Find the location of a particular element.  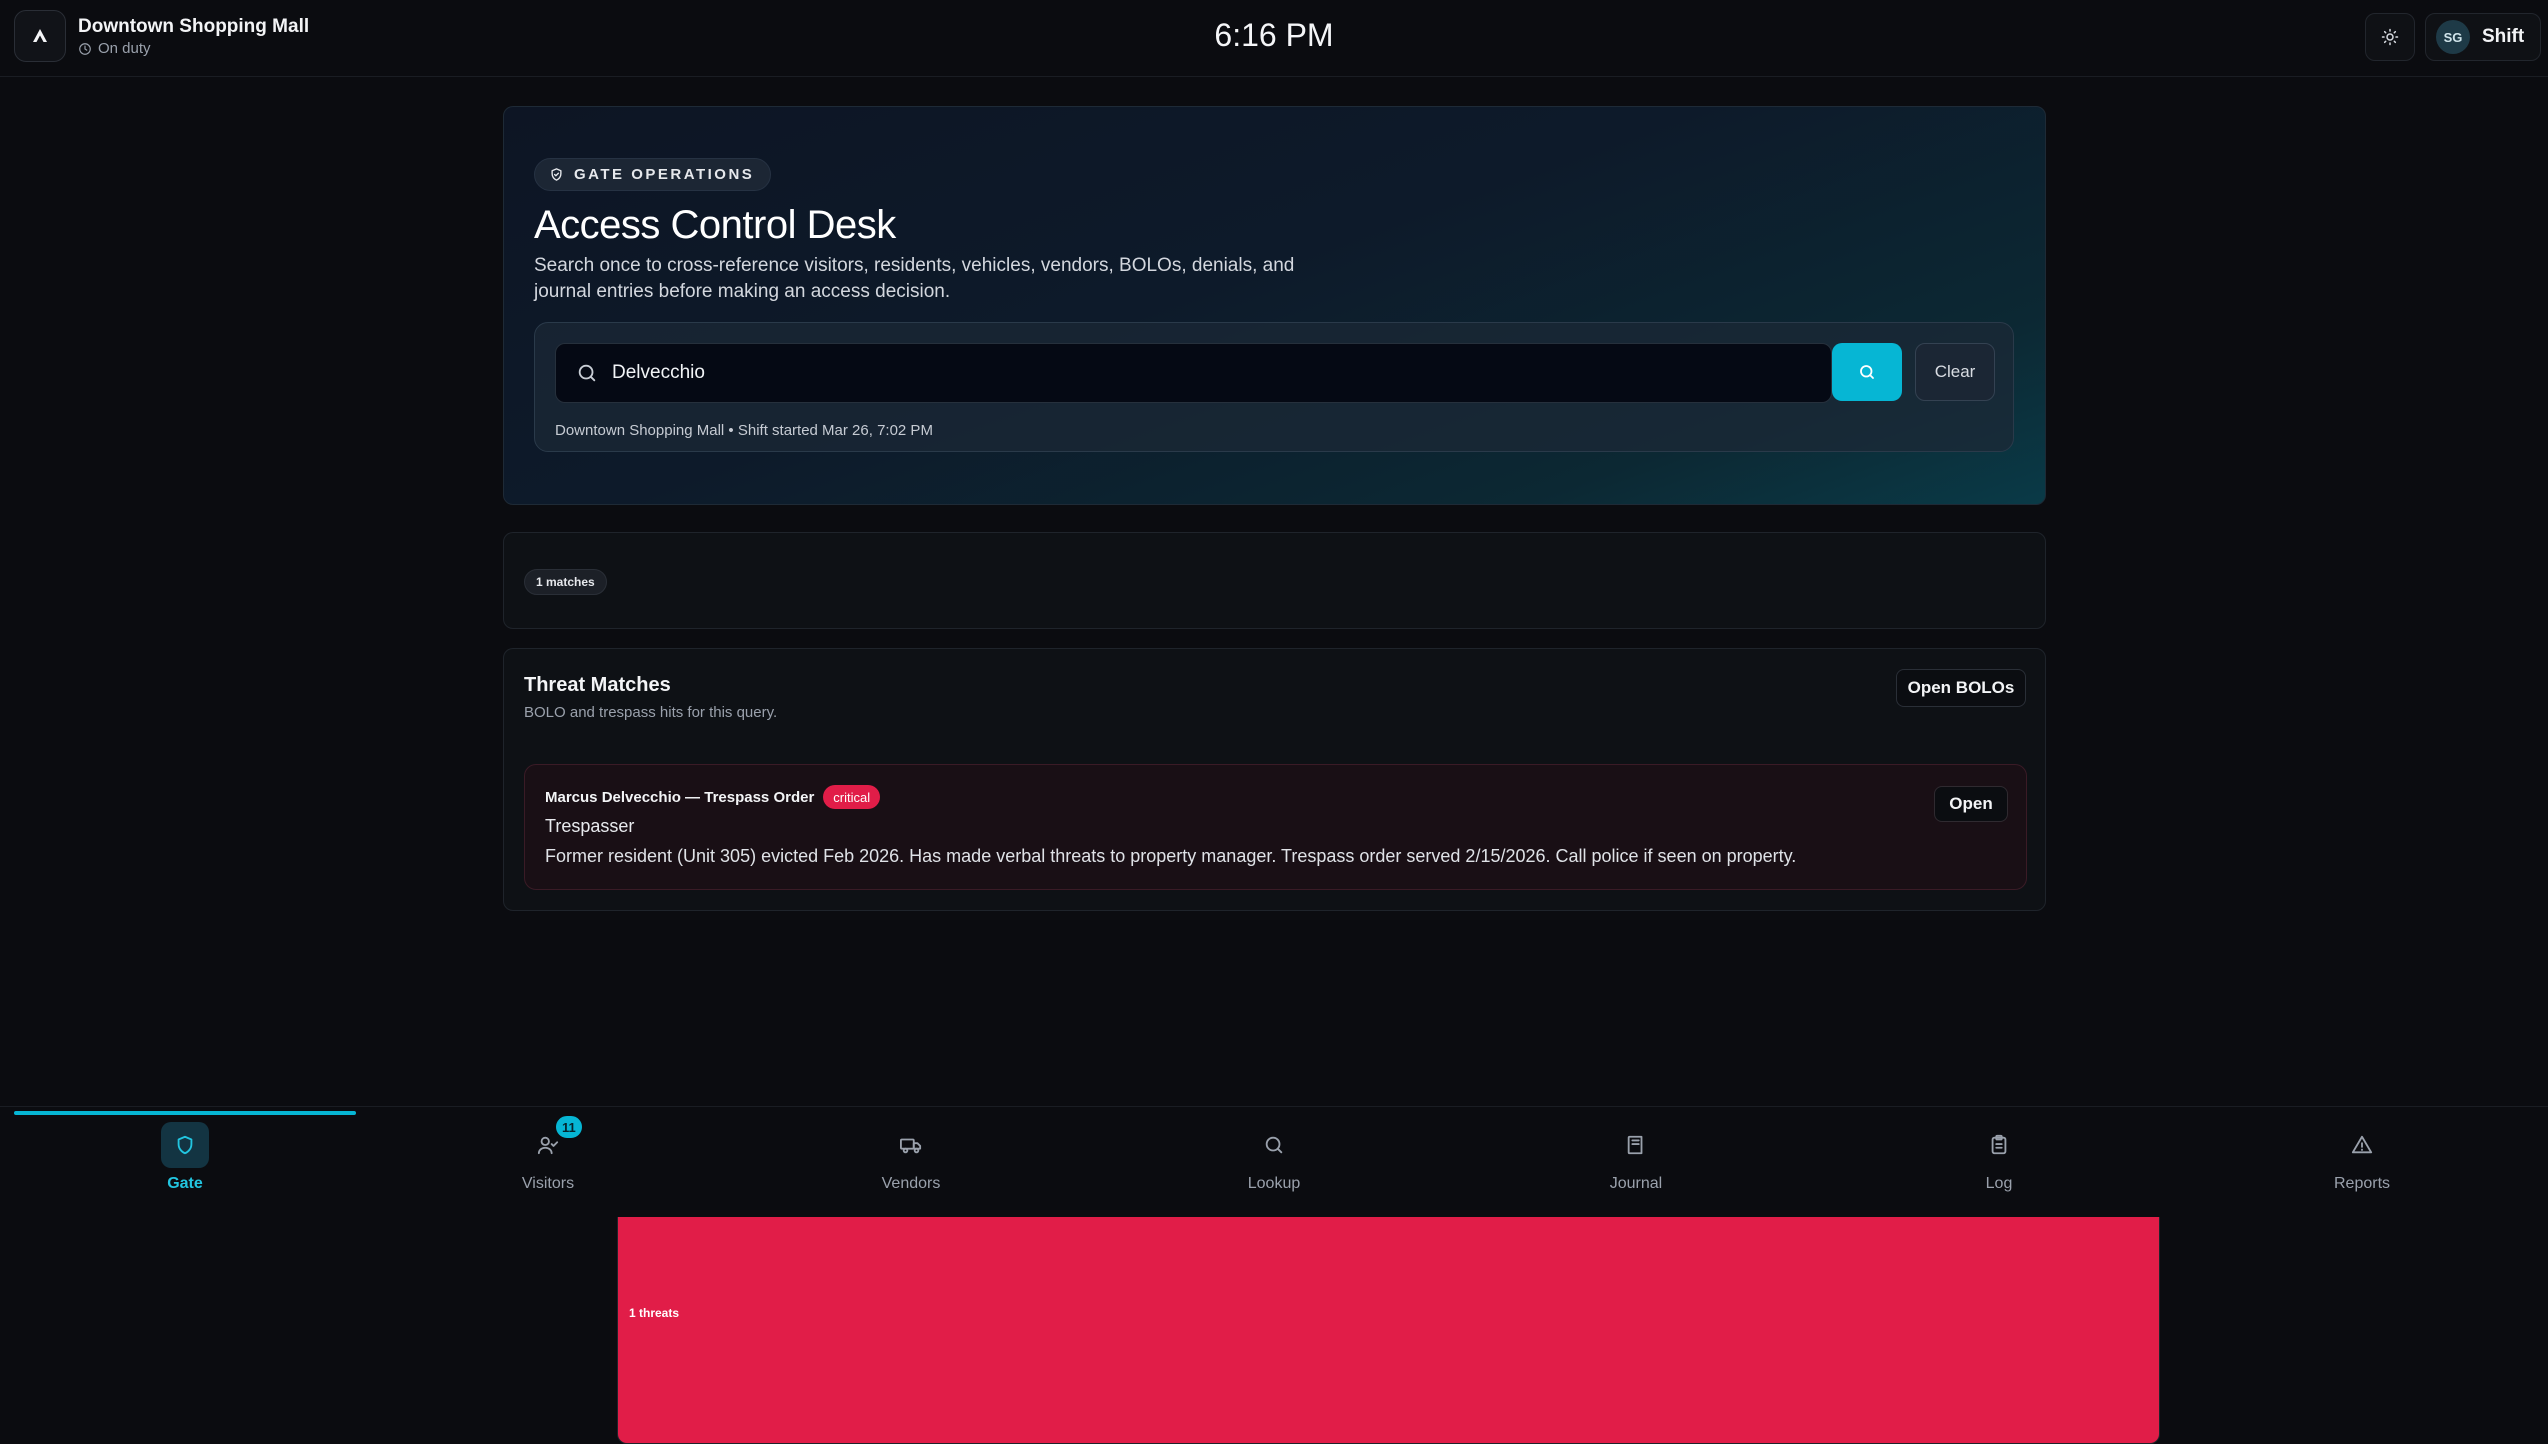

nav-gate-icon-wrap is located at coordinates (185, 1145).